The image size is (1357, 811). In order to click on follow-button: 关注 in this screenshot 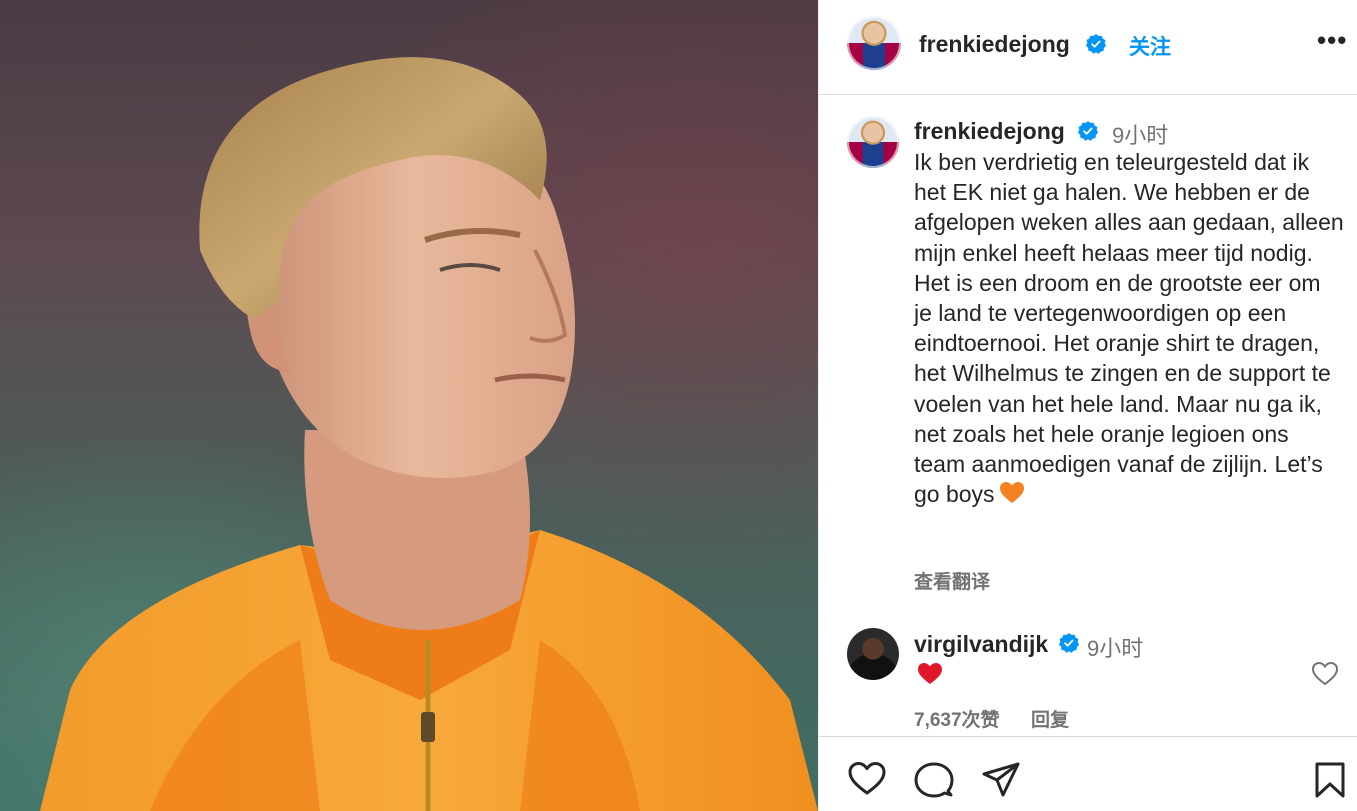, I will do `click(1150, 46)`.